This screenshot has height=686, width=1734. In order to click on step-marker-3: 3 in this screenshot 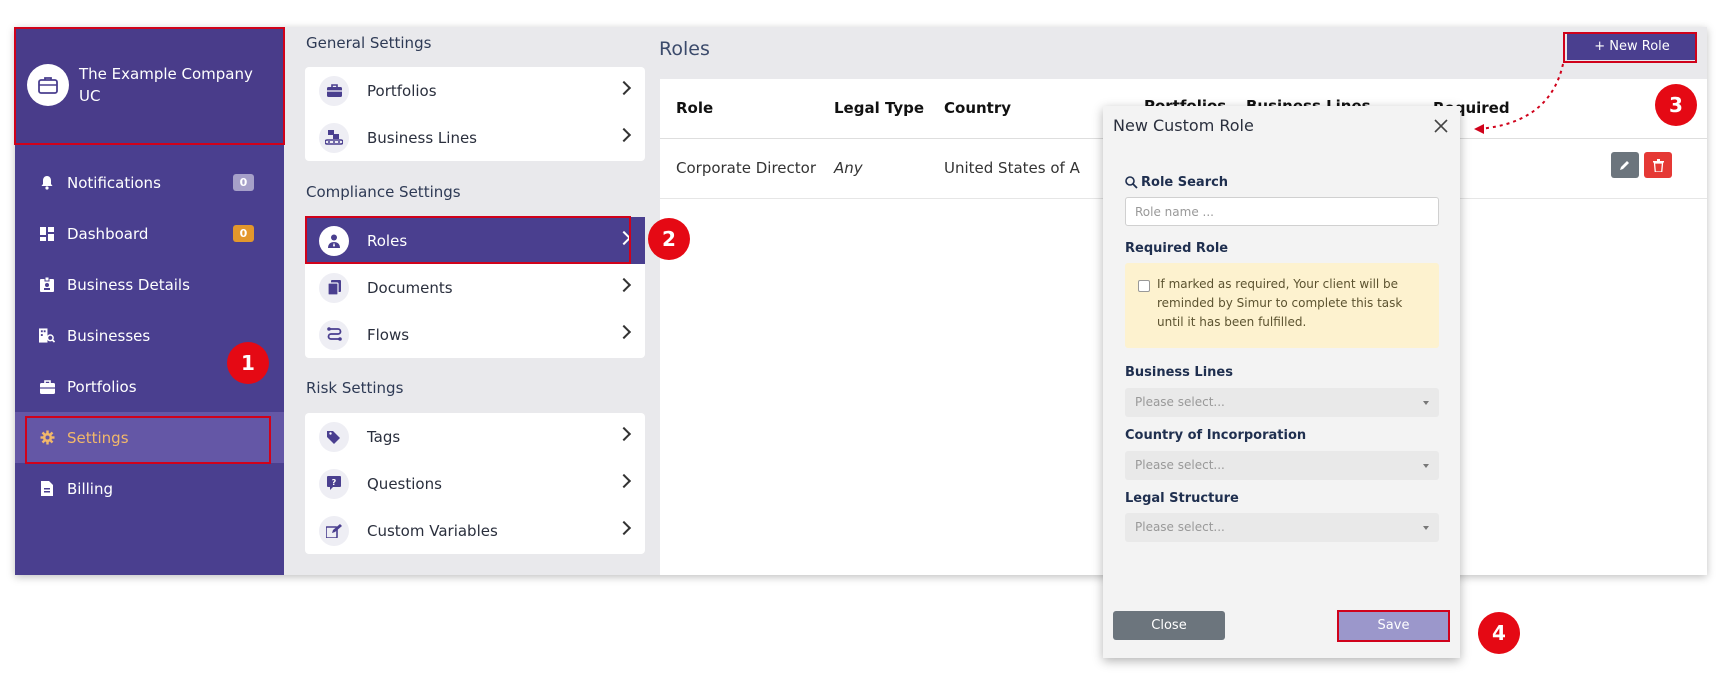, I will do `click(1676, 105)`.